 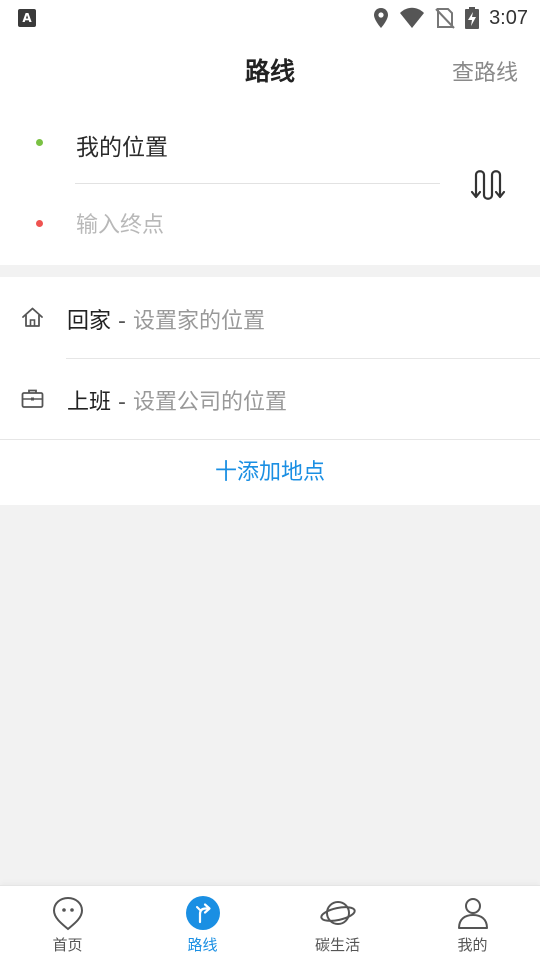 I want to click on location-icon, so click(x=381, y=18).